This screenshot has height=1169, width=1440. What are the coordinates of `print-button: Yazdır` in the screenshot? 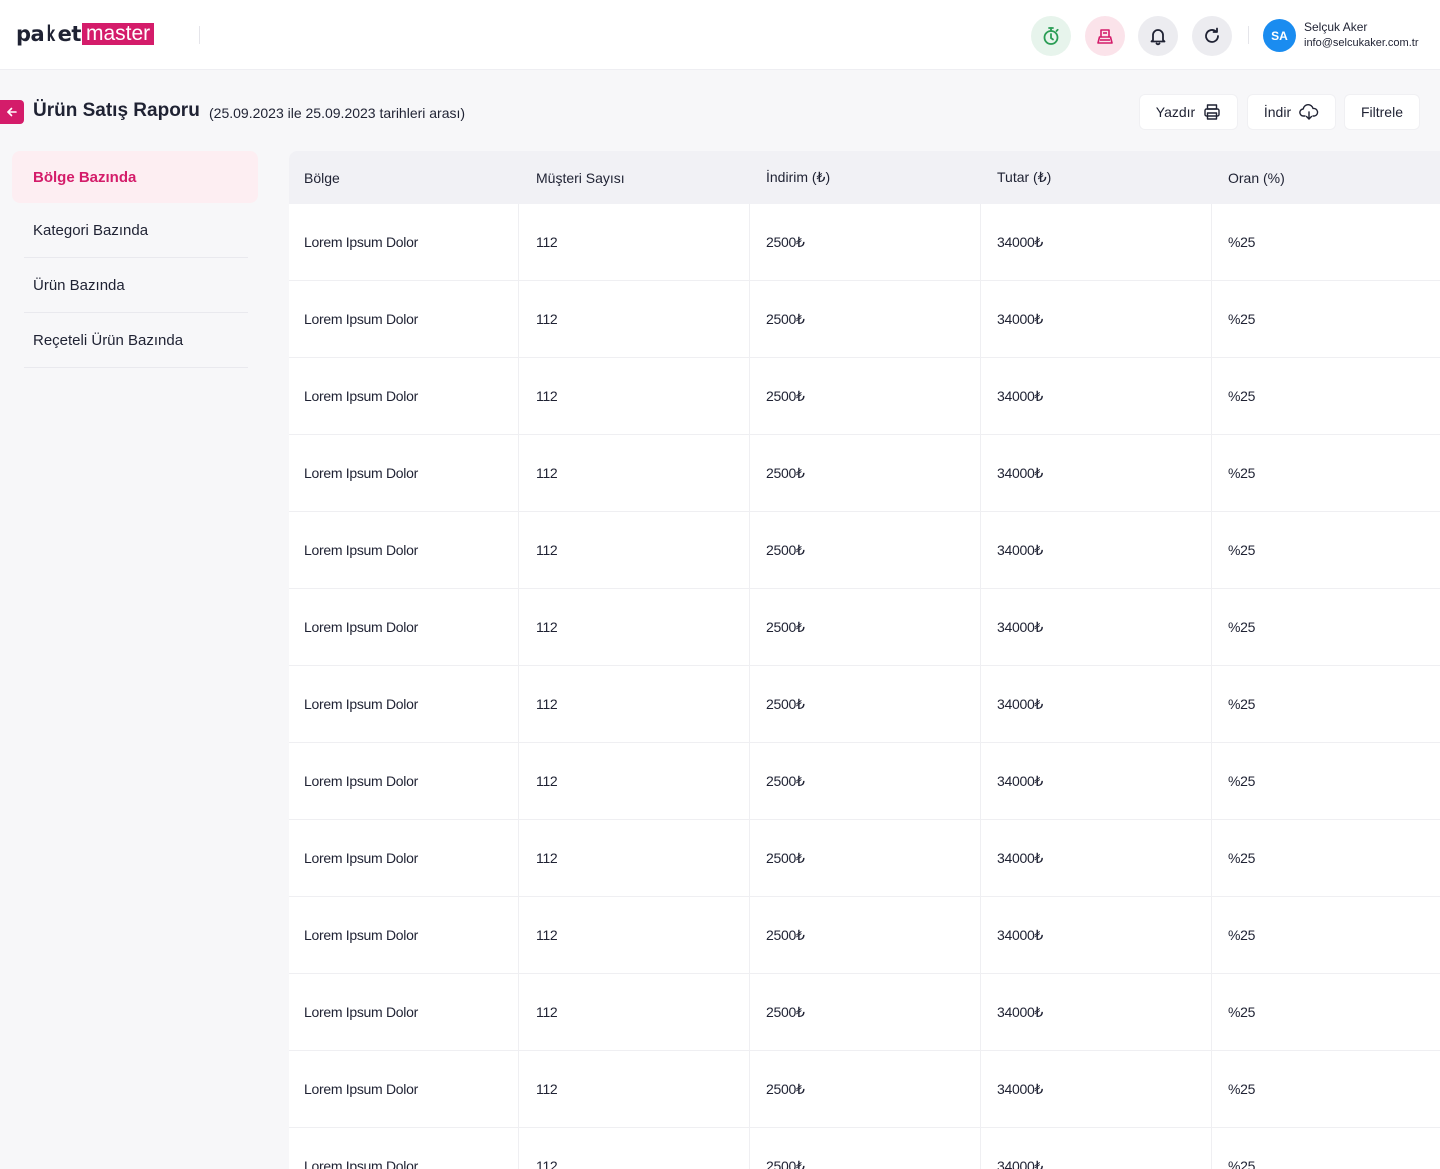 It's located at (1188, 112).